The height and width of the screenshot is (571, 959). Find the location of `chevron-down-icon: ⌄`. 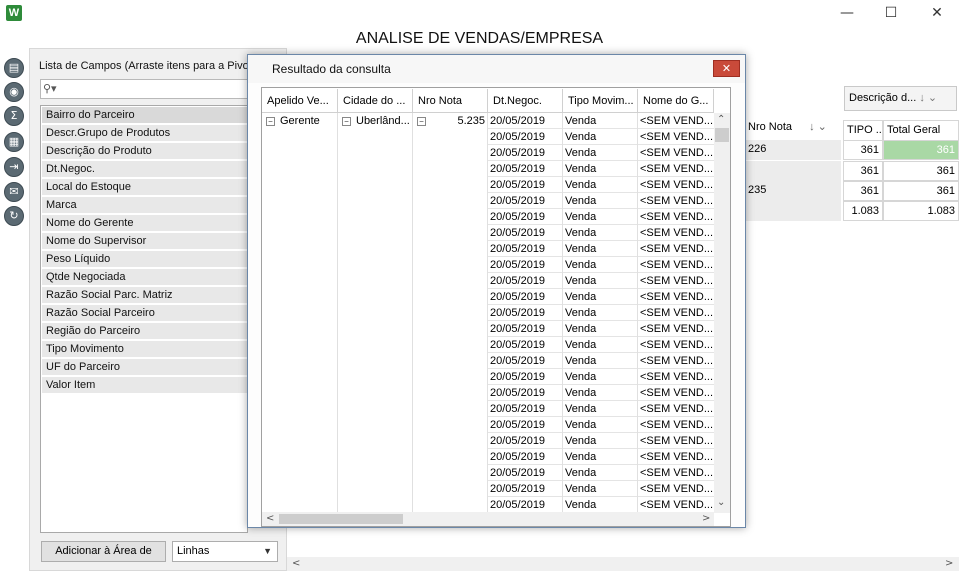

chevron-down-icon: ⌄ is located at coordinates (721, 502).